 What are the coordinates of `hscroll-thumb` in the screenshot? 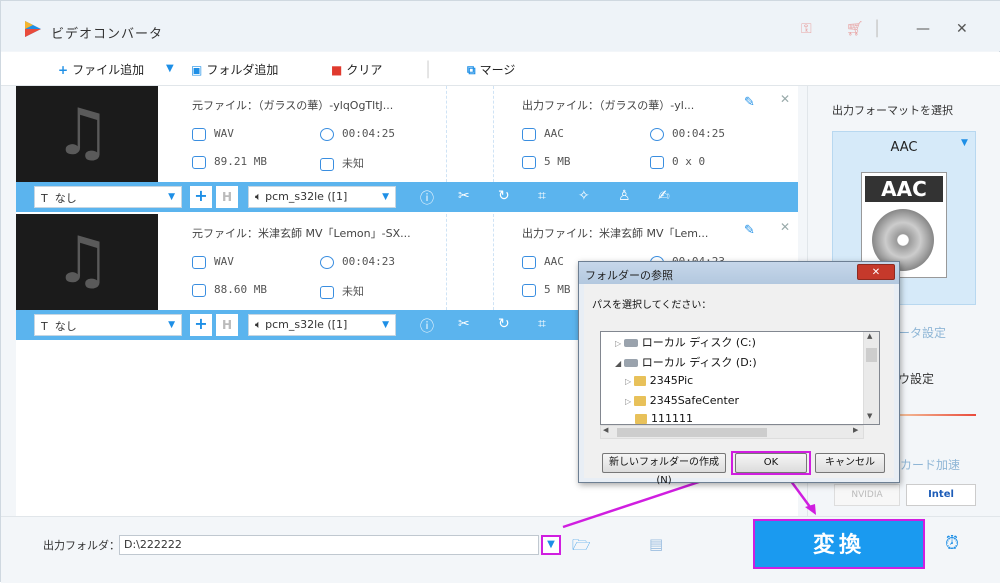 It's located at (692, 432).